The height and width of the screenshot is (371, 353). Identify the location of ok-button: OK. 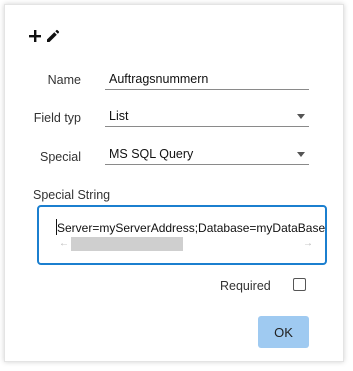
(283, 332).